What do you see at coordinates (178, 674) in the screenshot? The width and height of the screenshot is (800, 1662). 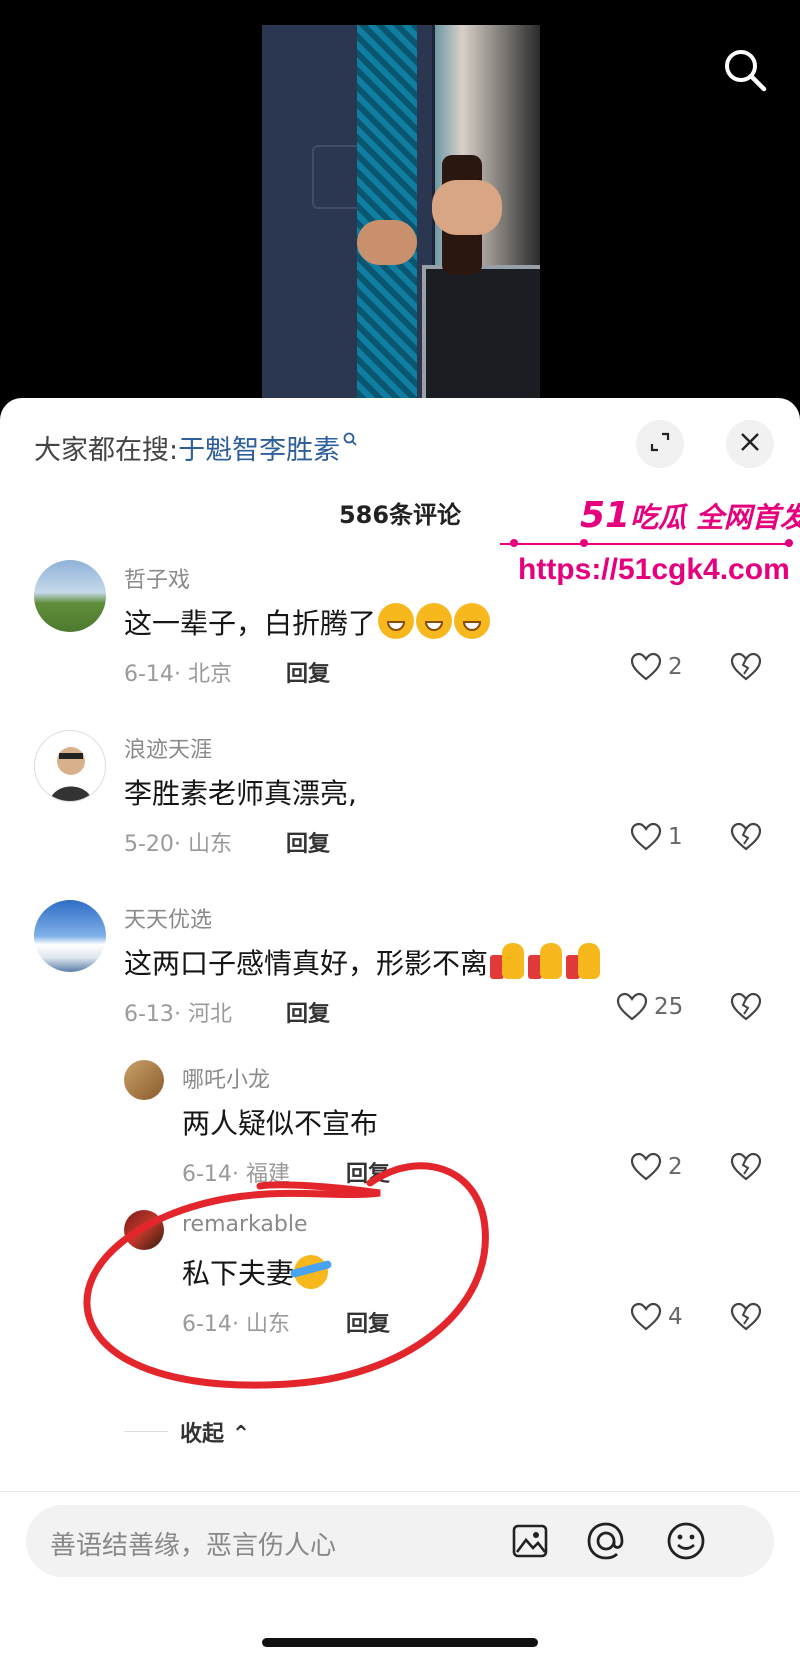 I see `comment-meta: 6-14· 北京` at bounding box center [178, 674].